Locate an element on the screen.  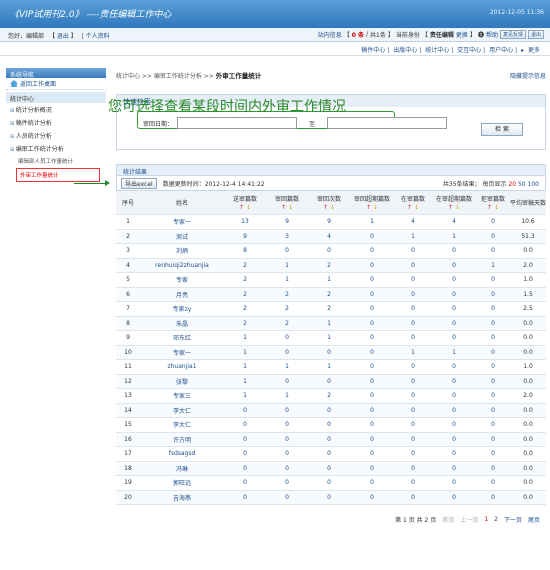
expert-name-link: 邓东红 is located at coordinates (182, 338).